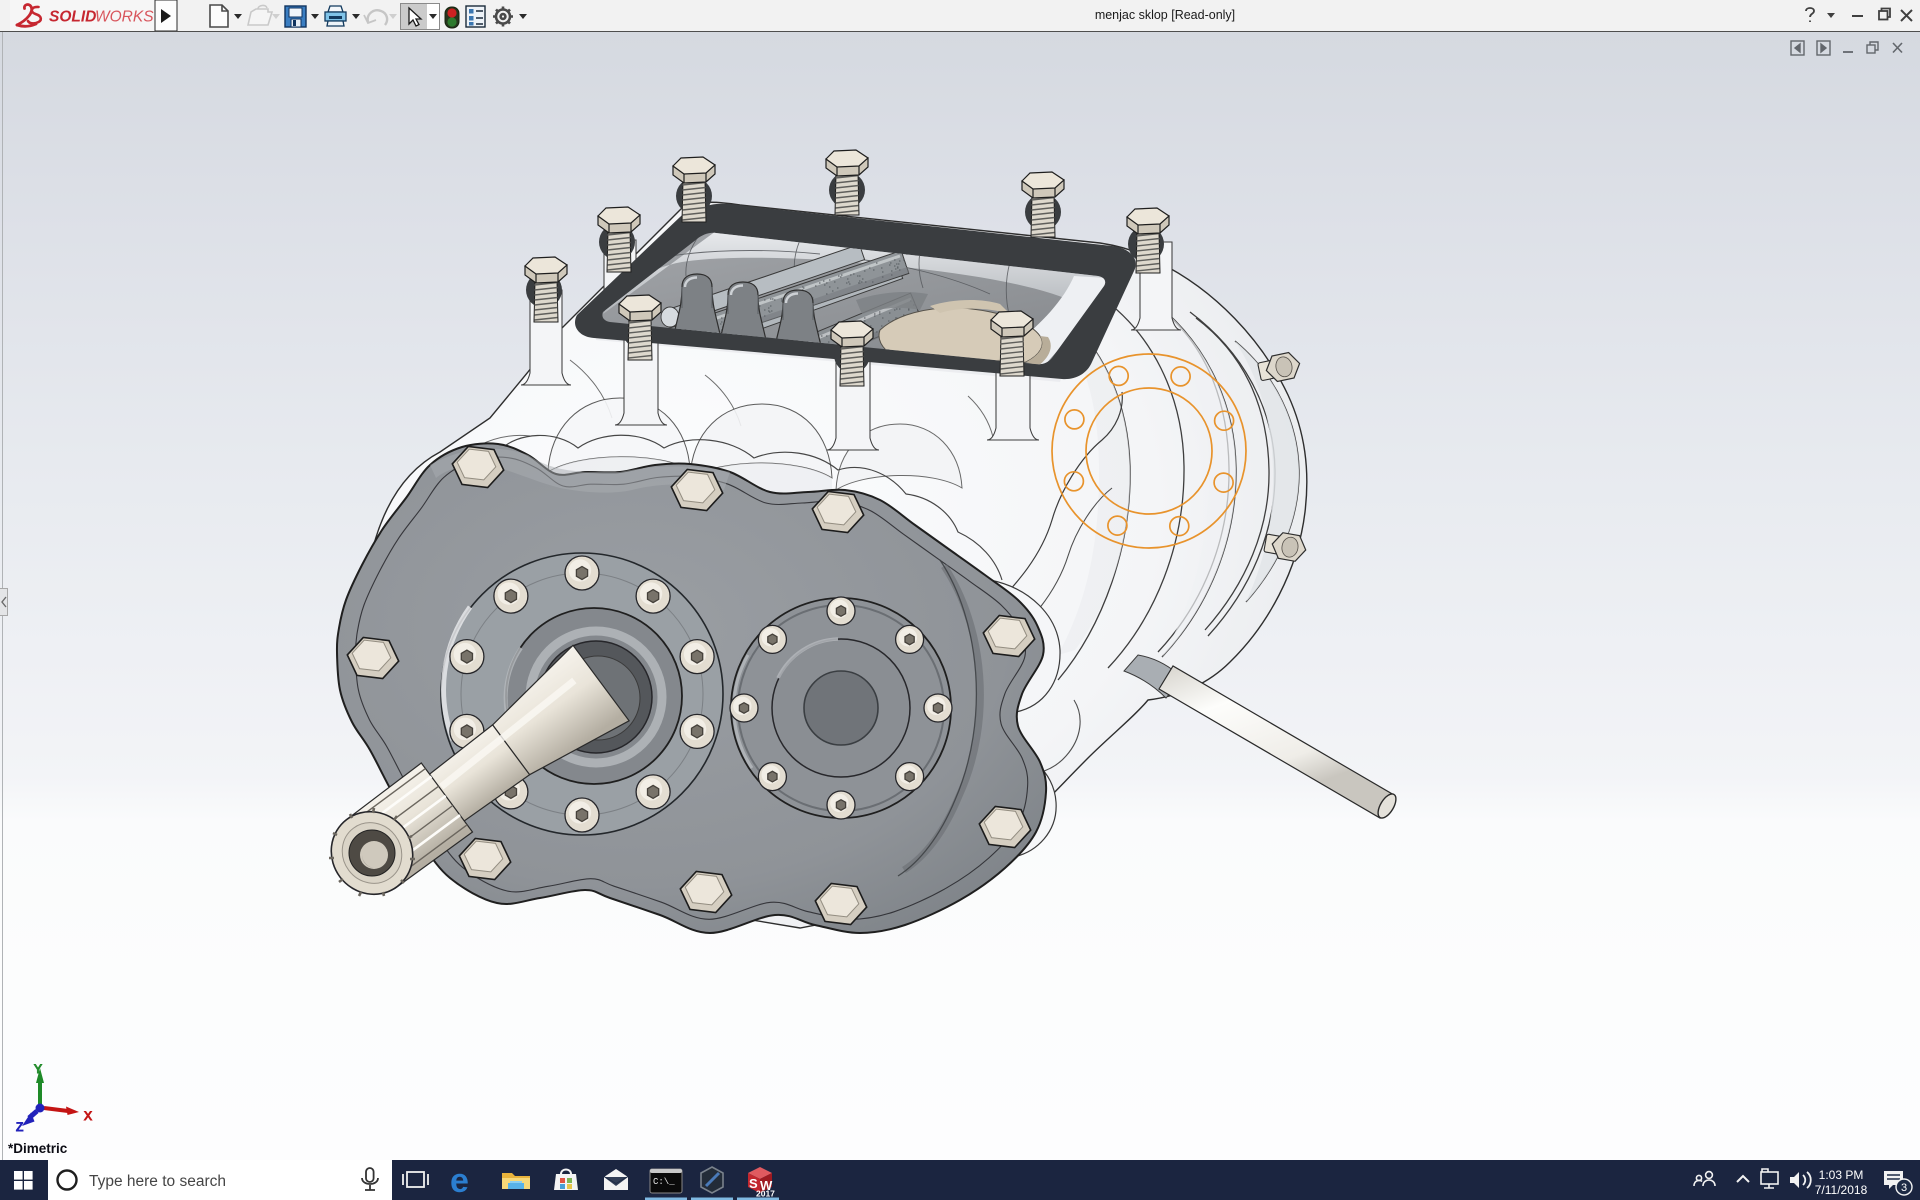 This screenshot has width=1920, height=1200. I want to click on svg-text: 2017, so click(765, 1194).